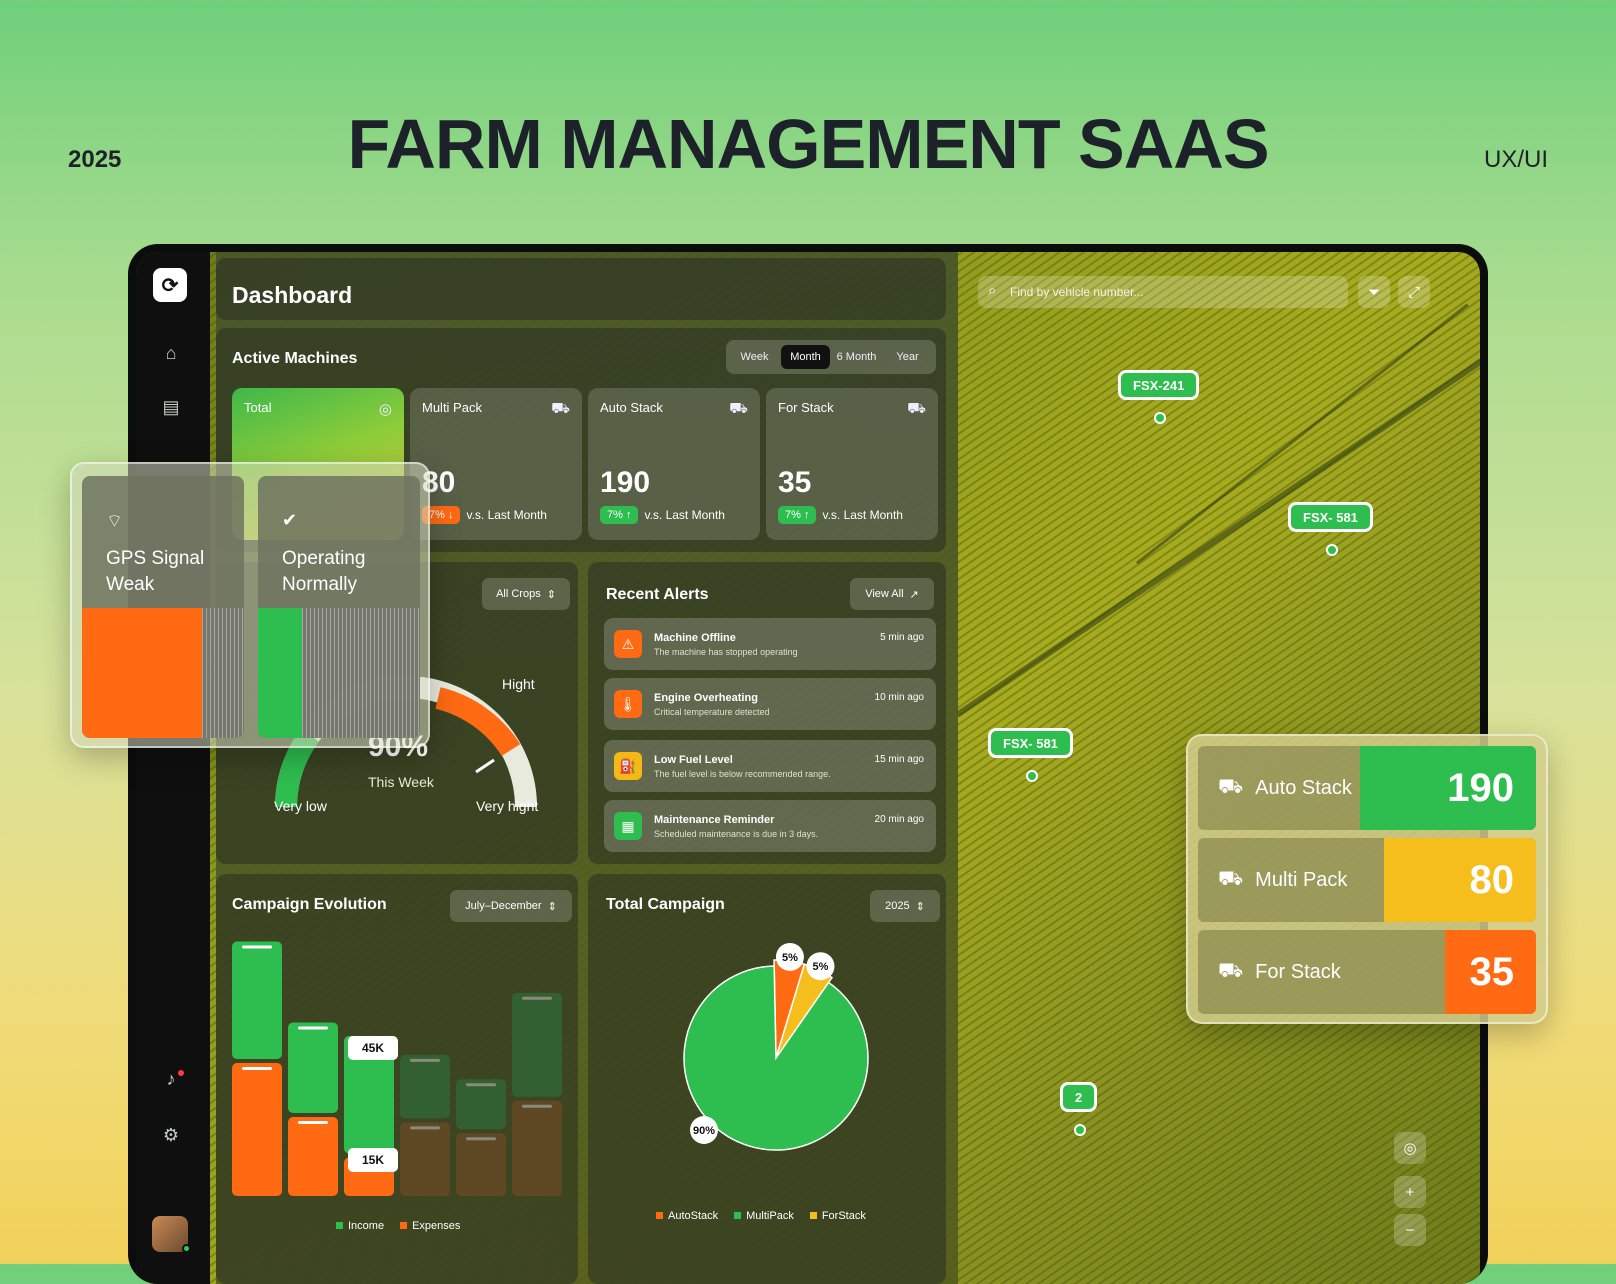 The width and height of the screenshot is (1616, 1284). I want to click on zoom-in-icon: +, so click(1410, 1192).